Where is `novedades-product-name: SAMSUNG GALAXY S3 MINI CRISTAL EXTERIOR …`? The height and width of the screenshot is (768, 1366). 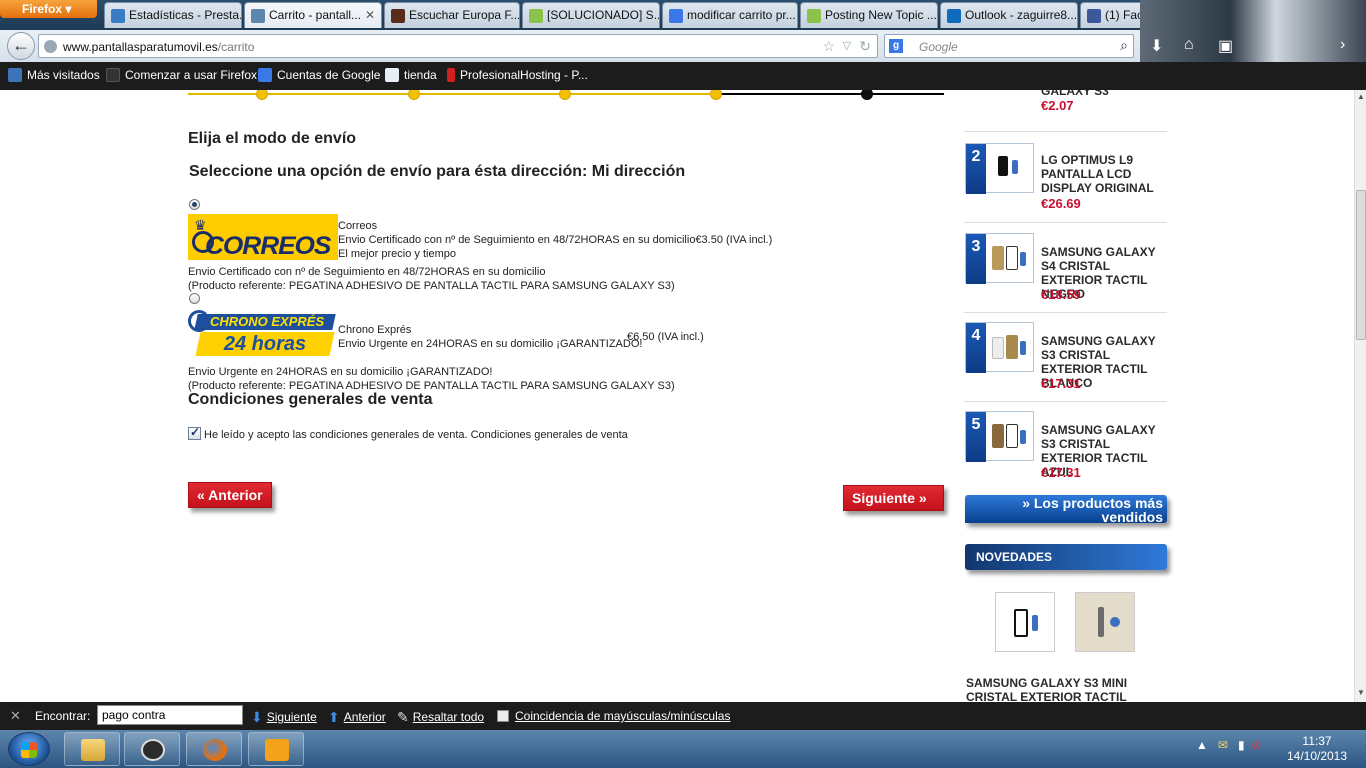
novedades-product-name: SAMSUNG GALAXY S3 MINI CRISTAL EXTERIOR … is located at coordinates (1066, 689).